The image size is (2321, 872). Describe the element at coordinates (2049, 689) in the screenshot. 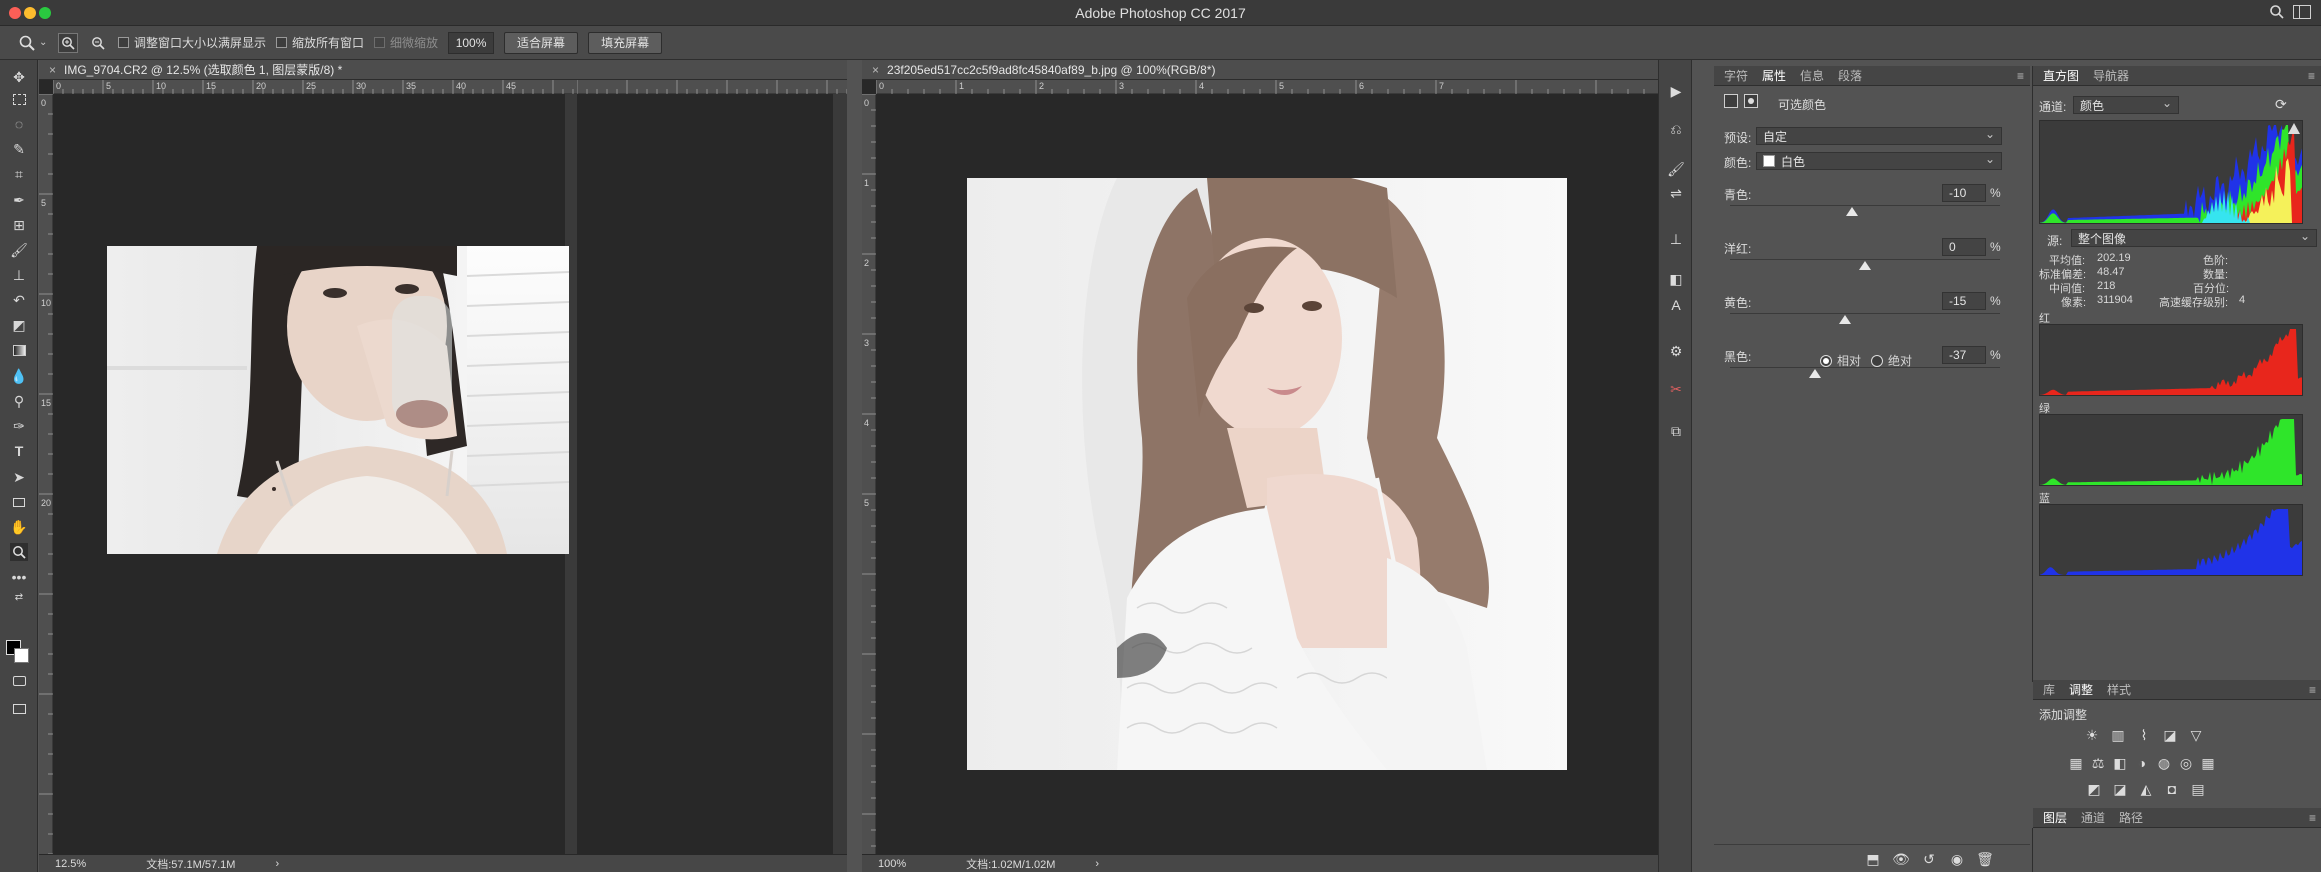

I see `tab-libraries: 库` at that location.